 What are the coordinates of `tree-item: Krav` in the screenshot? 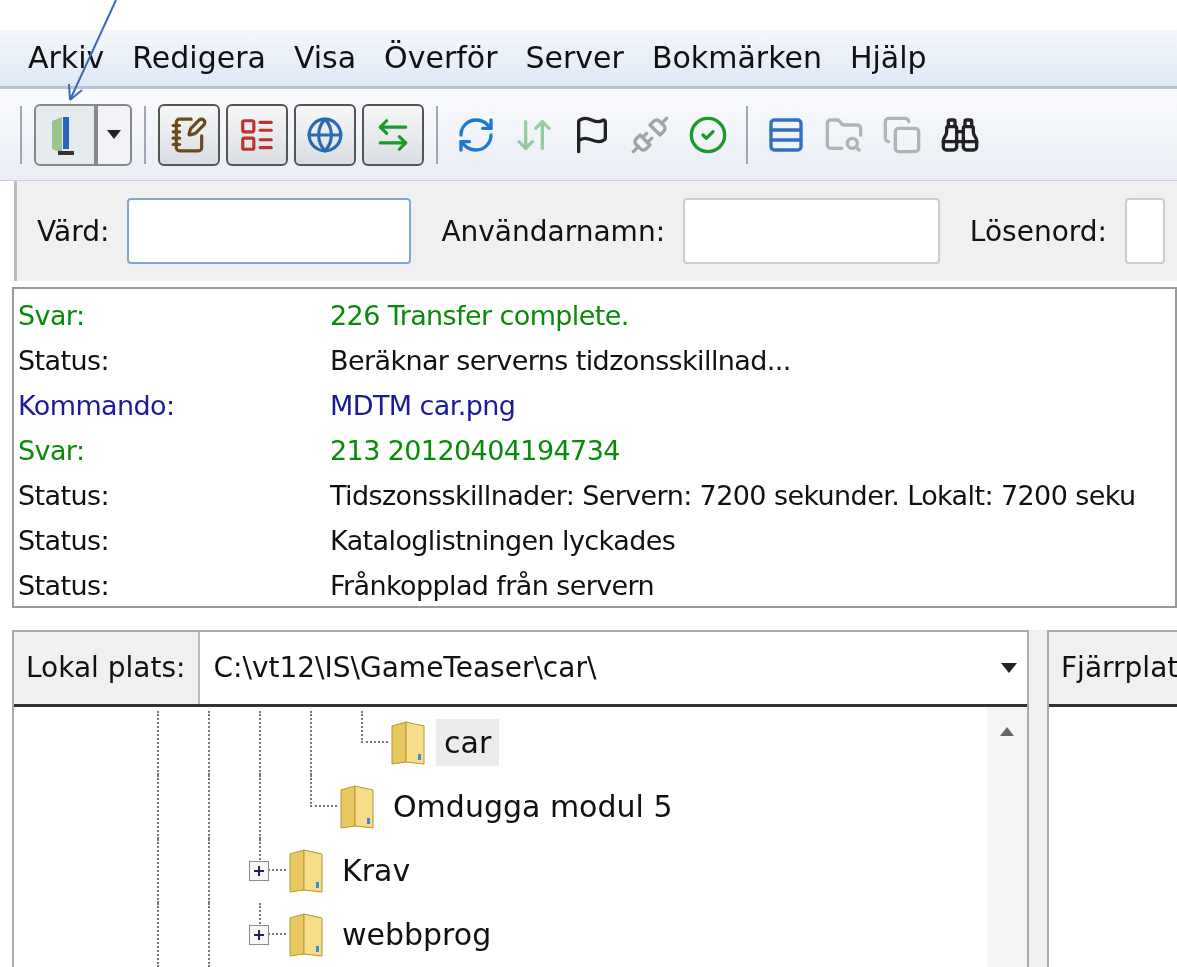 It's located at (376, 871).